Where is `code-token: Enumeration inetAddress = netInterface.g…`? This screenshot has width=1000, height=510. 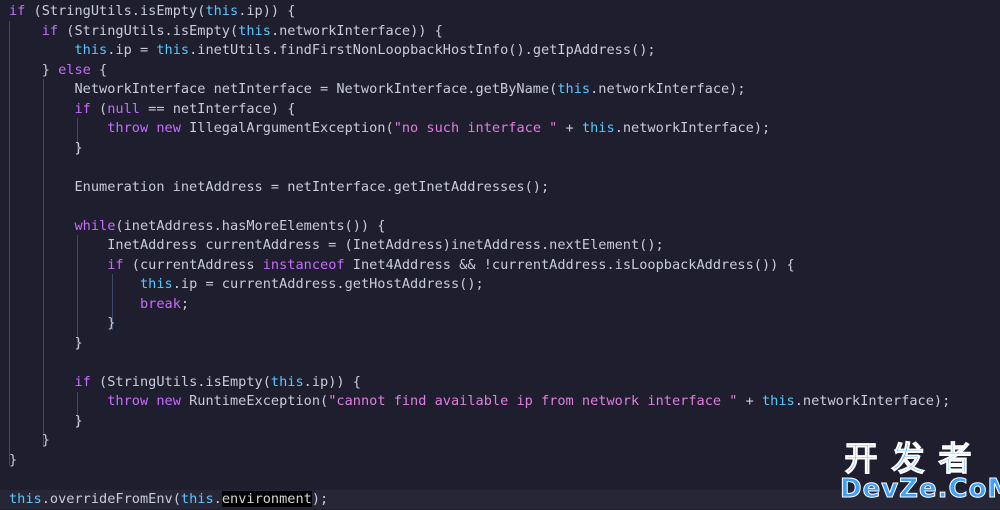
code-token: Enumeration inetAddress = netInterface.g… is located at coordinates (279, 186).